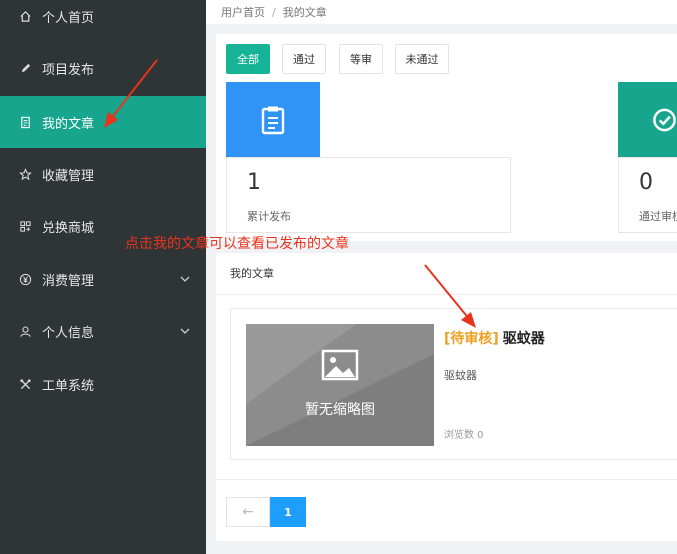 Image resolution: width=677 pixels, height=554 pixels. Describe the element at coordinates (464, 435) in the screenshot. I see `article-views: 浏览数 0` at that location.